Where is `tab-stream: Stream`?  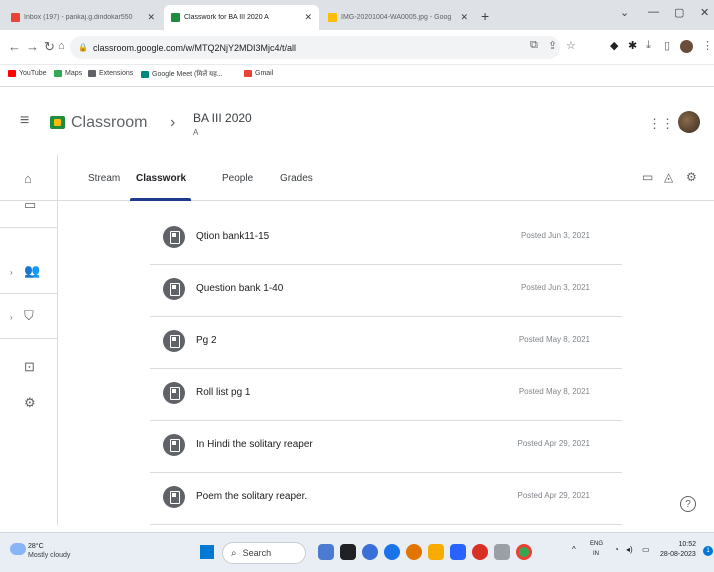 tab-stream: Stream is located at coordinates (104, 178).